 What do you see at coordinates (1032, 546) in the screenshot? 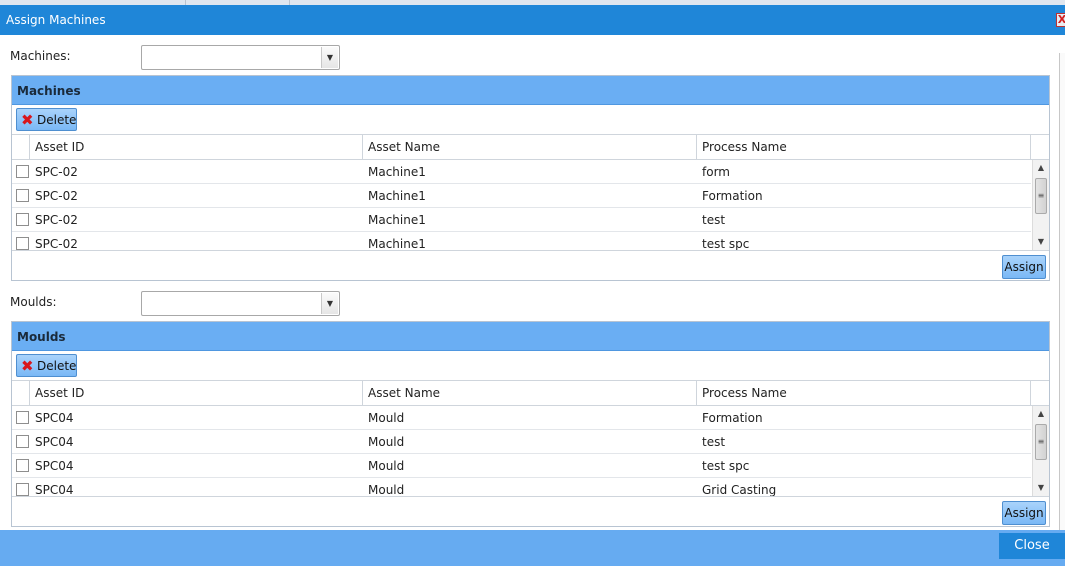
I see `close-button: Close` at bounding box center [1032, 546].